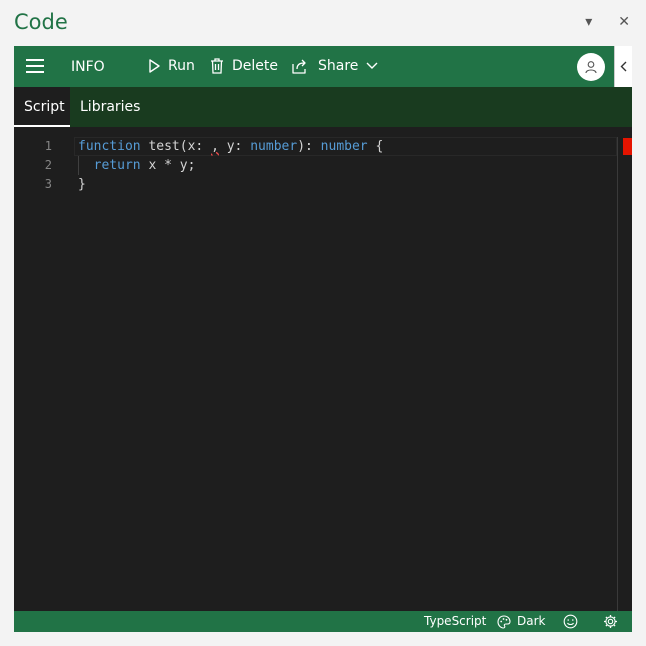 The height and width of the screenshot is (646, 646). Describe the element at coordinates (607, 22) in the screenshot. I see `pane-controls: ▾ ✕` at that location.